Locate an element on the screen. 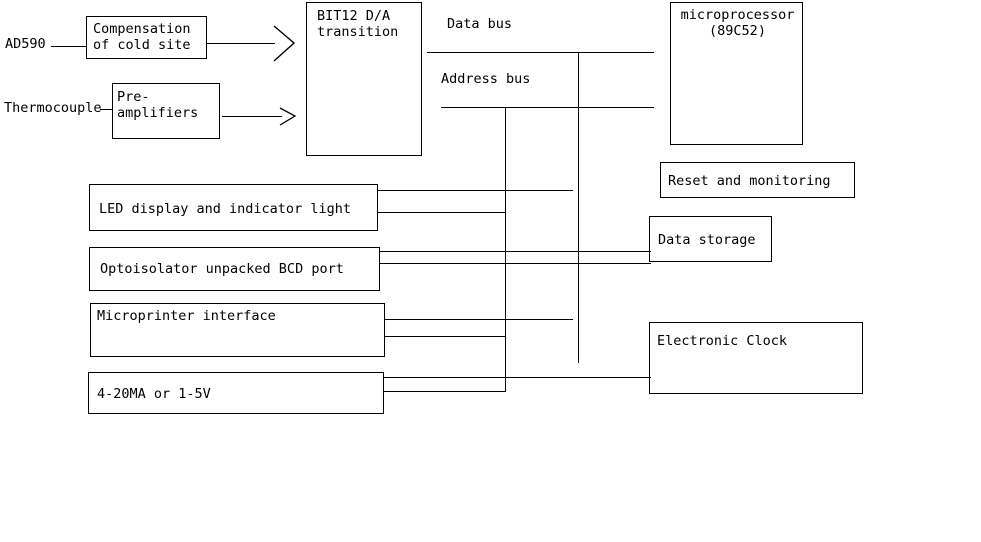 The image size is (981, 542). arrow-head-preamplifiers-to-da is located at coordinates (289, 117).